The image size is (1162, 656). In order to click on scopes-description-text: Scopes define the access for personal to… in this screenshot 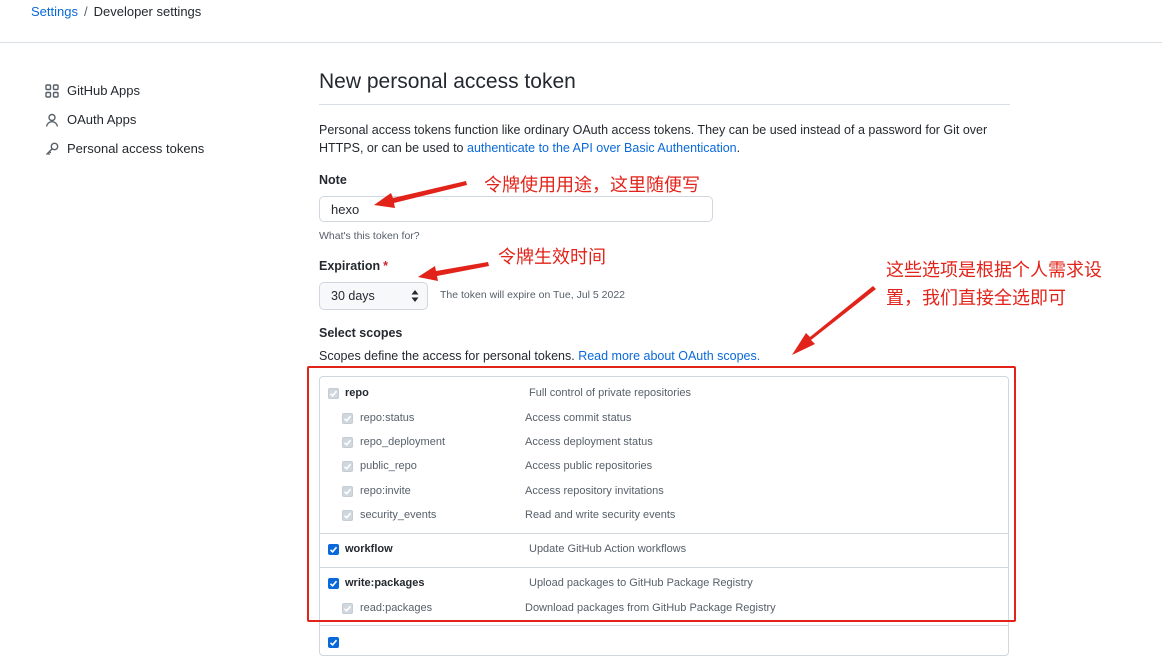, I will do `click(449, 356)`.